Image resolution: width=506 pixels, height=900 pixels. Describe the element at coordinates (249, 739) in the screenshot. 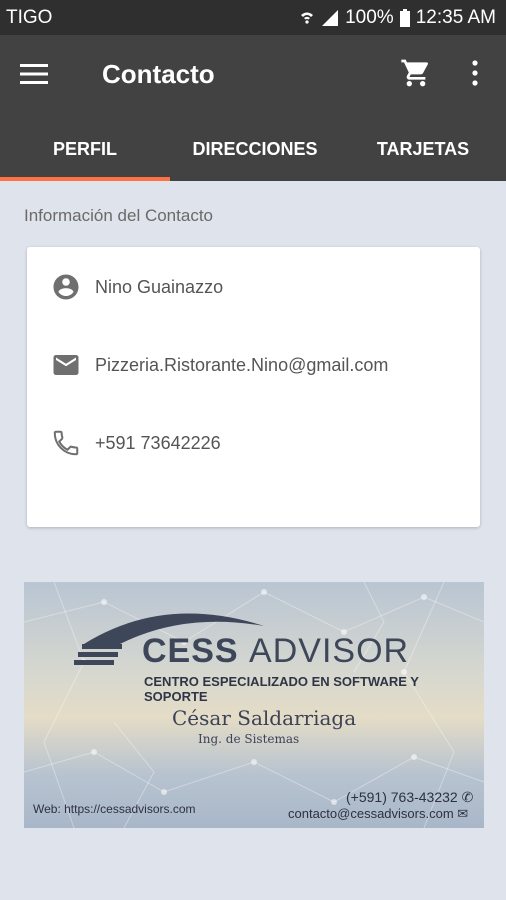

I see `card-person-role: Ing. de Sistemas` at that location.